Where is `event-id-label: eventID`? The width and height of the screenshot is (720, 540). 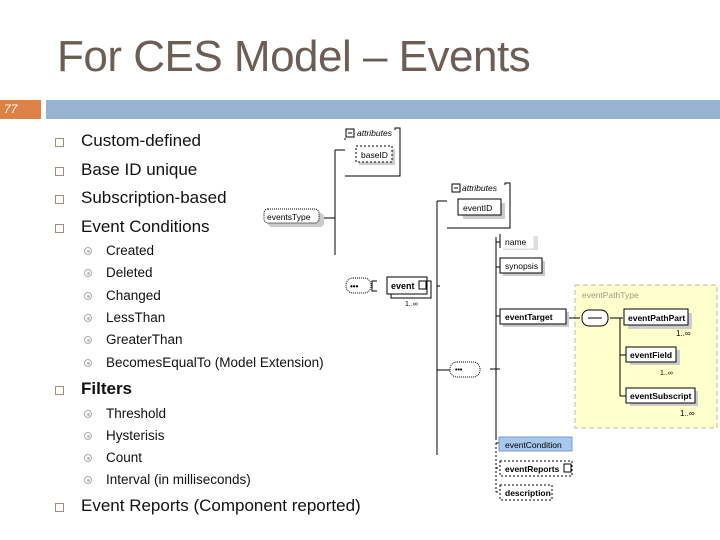
event-id-label: eventID is located at coordinates (477, 208).